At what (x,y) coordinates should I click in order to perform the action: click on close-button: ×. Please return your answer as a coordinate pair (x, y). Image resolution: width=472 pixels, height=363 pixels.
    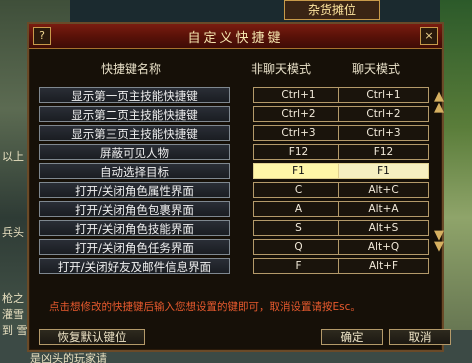
    Looking at the image, I should click on (429, 36).